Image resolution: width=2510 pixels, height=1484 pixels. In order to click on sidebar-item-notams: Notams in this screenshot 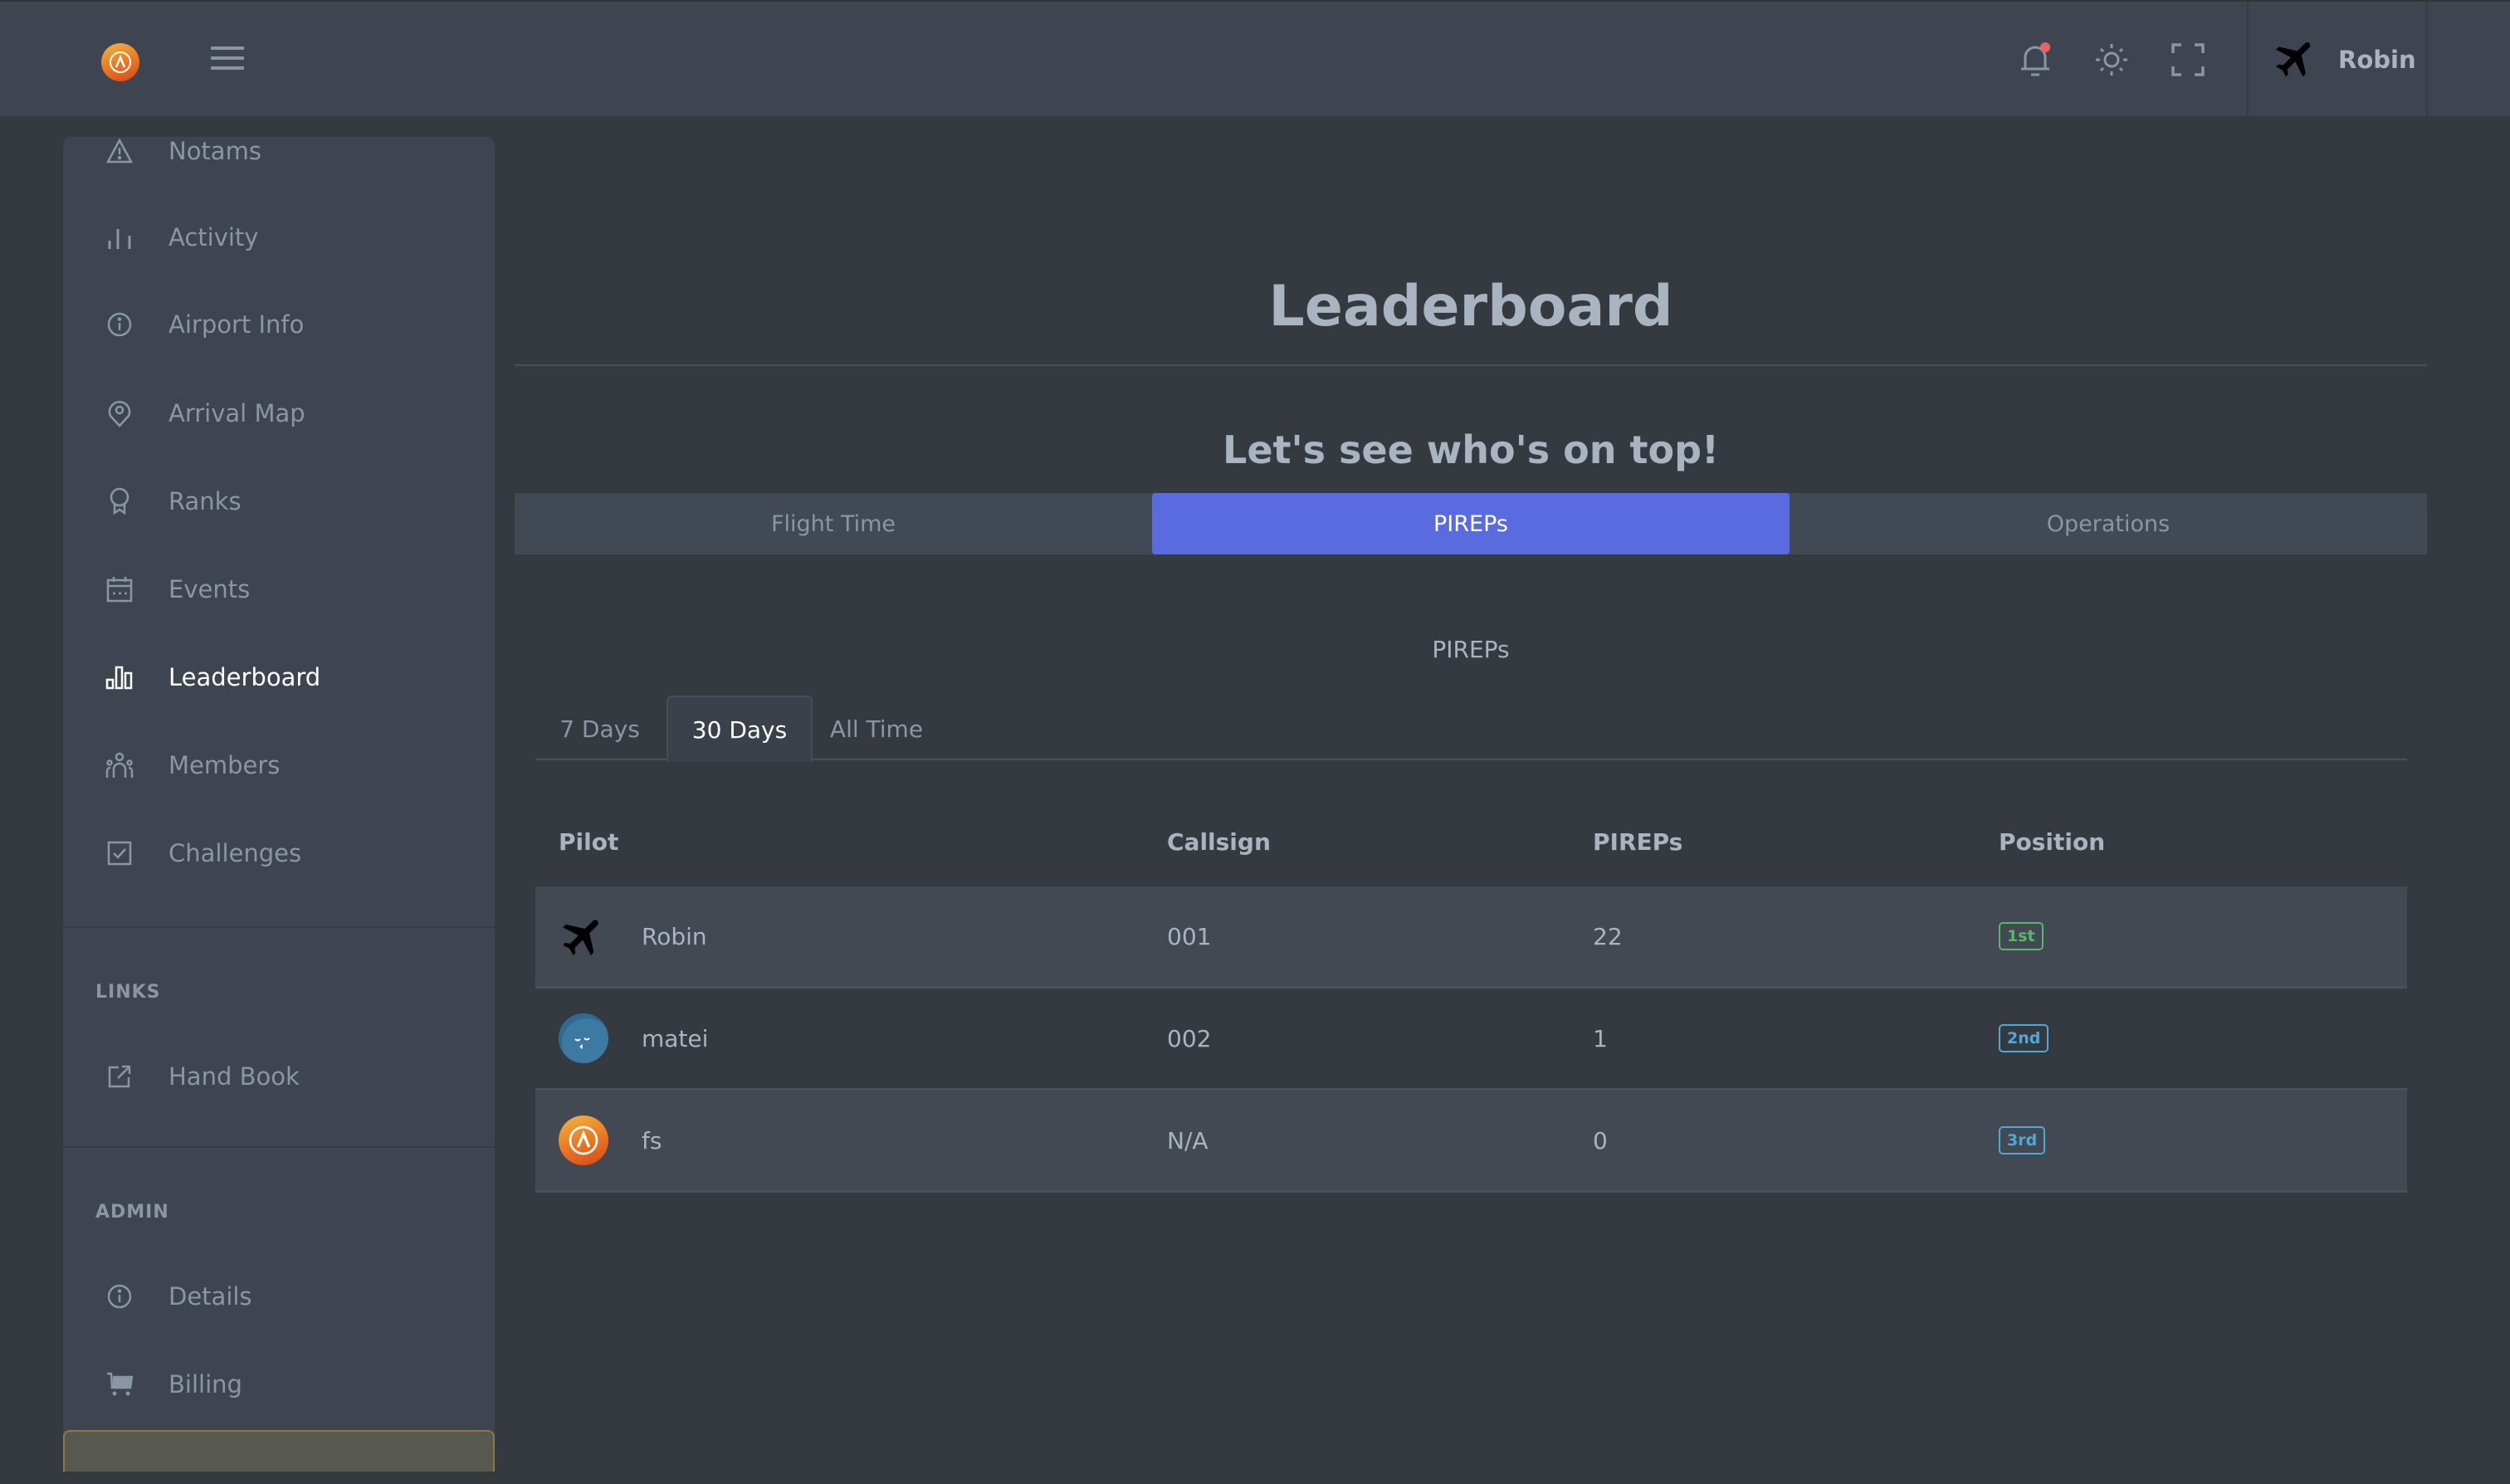, I will do `click(279, 151)`.